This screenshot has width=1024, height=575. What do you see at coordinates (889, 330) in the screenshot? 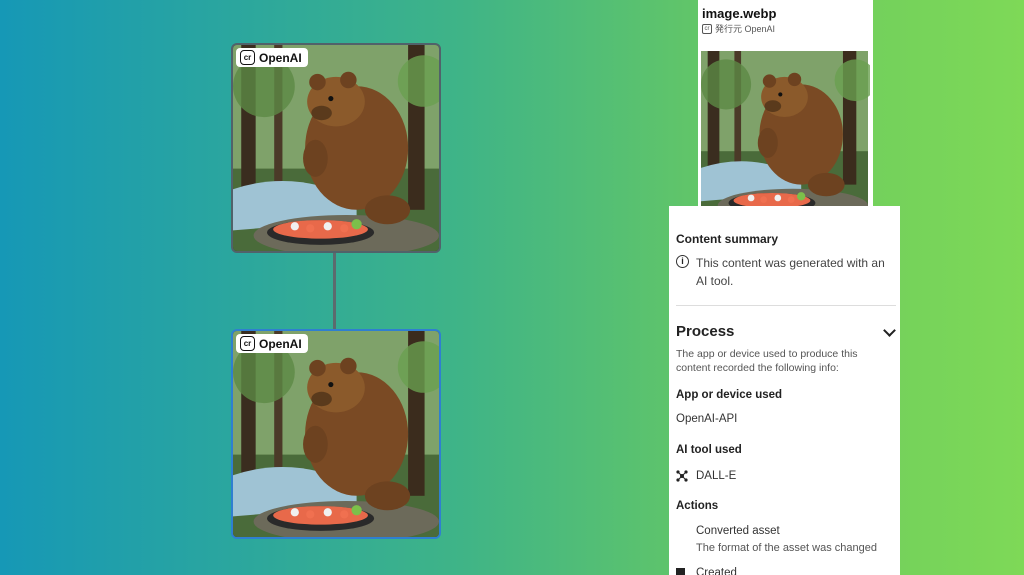
I see `chevron-down-icon` at bounding box center [889, 330].